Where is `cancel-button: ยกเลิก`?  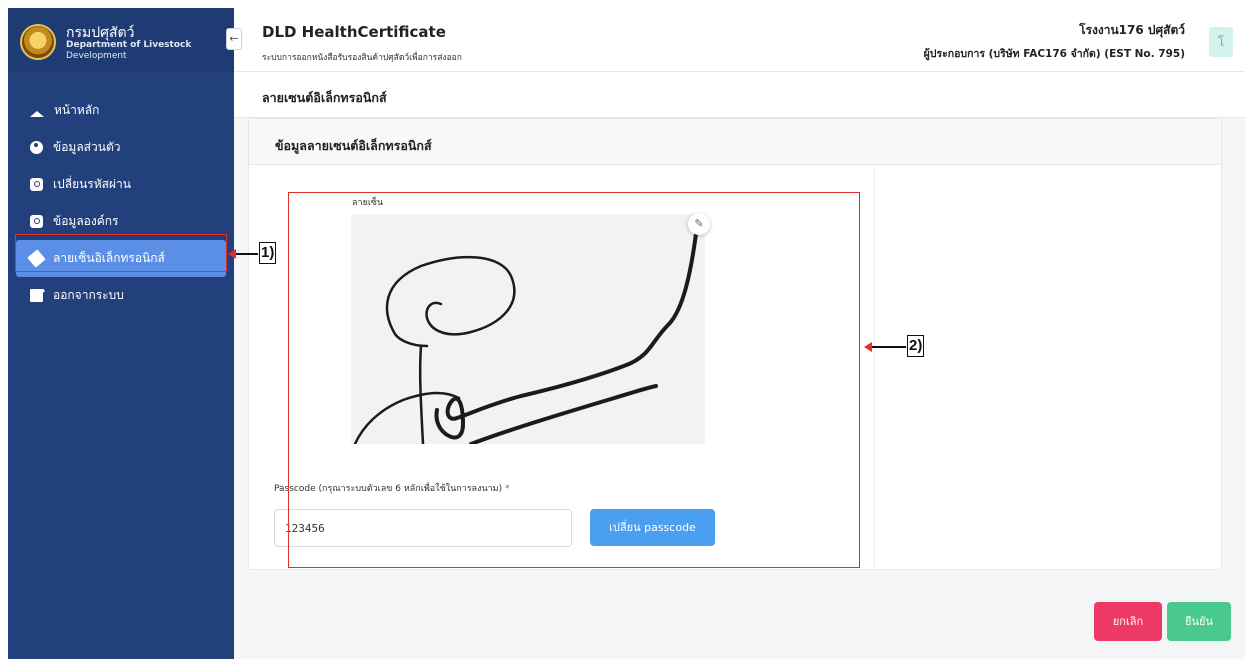
cancel-button: ยกเลิก is located at coordinates (1128, 621).